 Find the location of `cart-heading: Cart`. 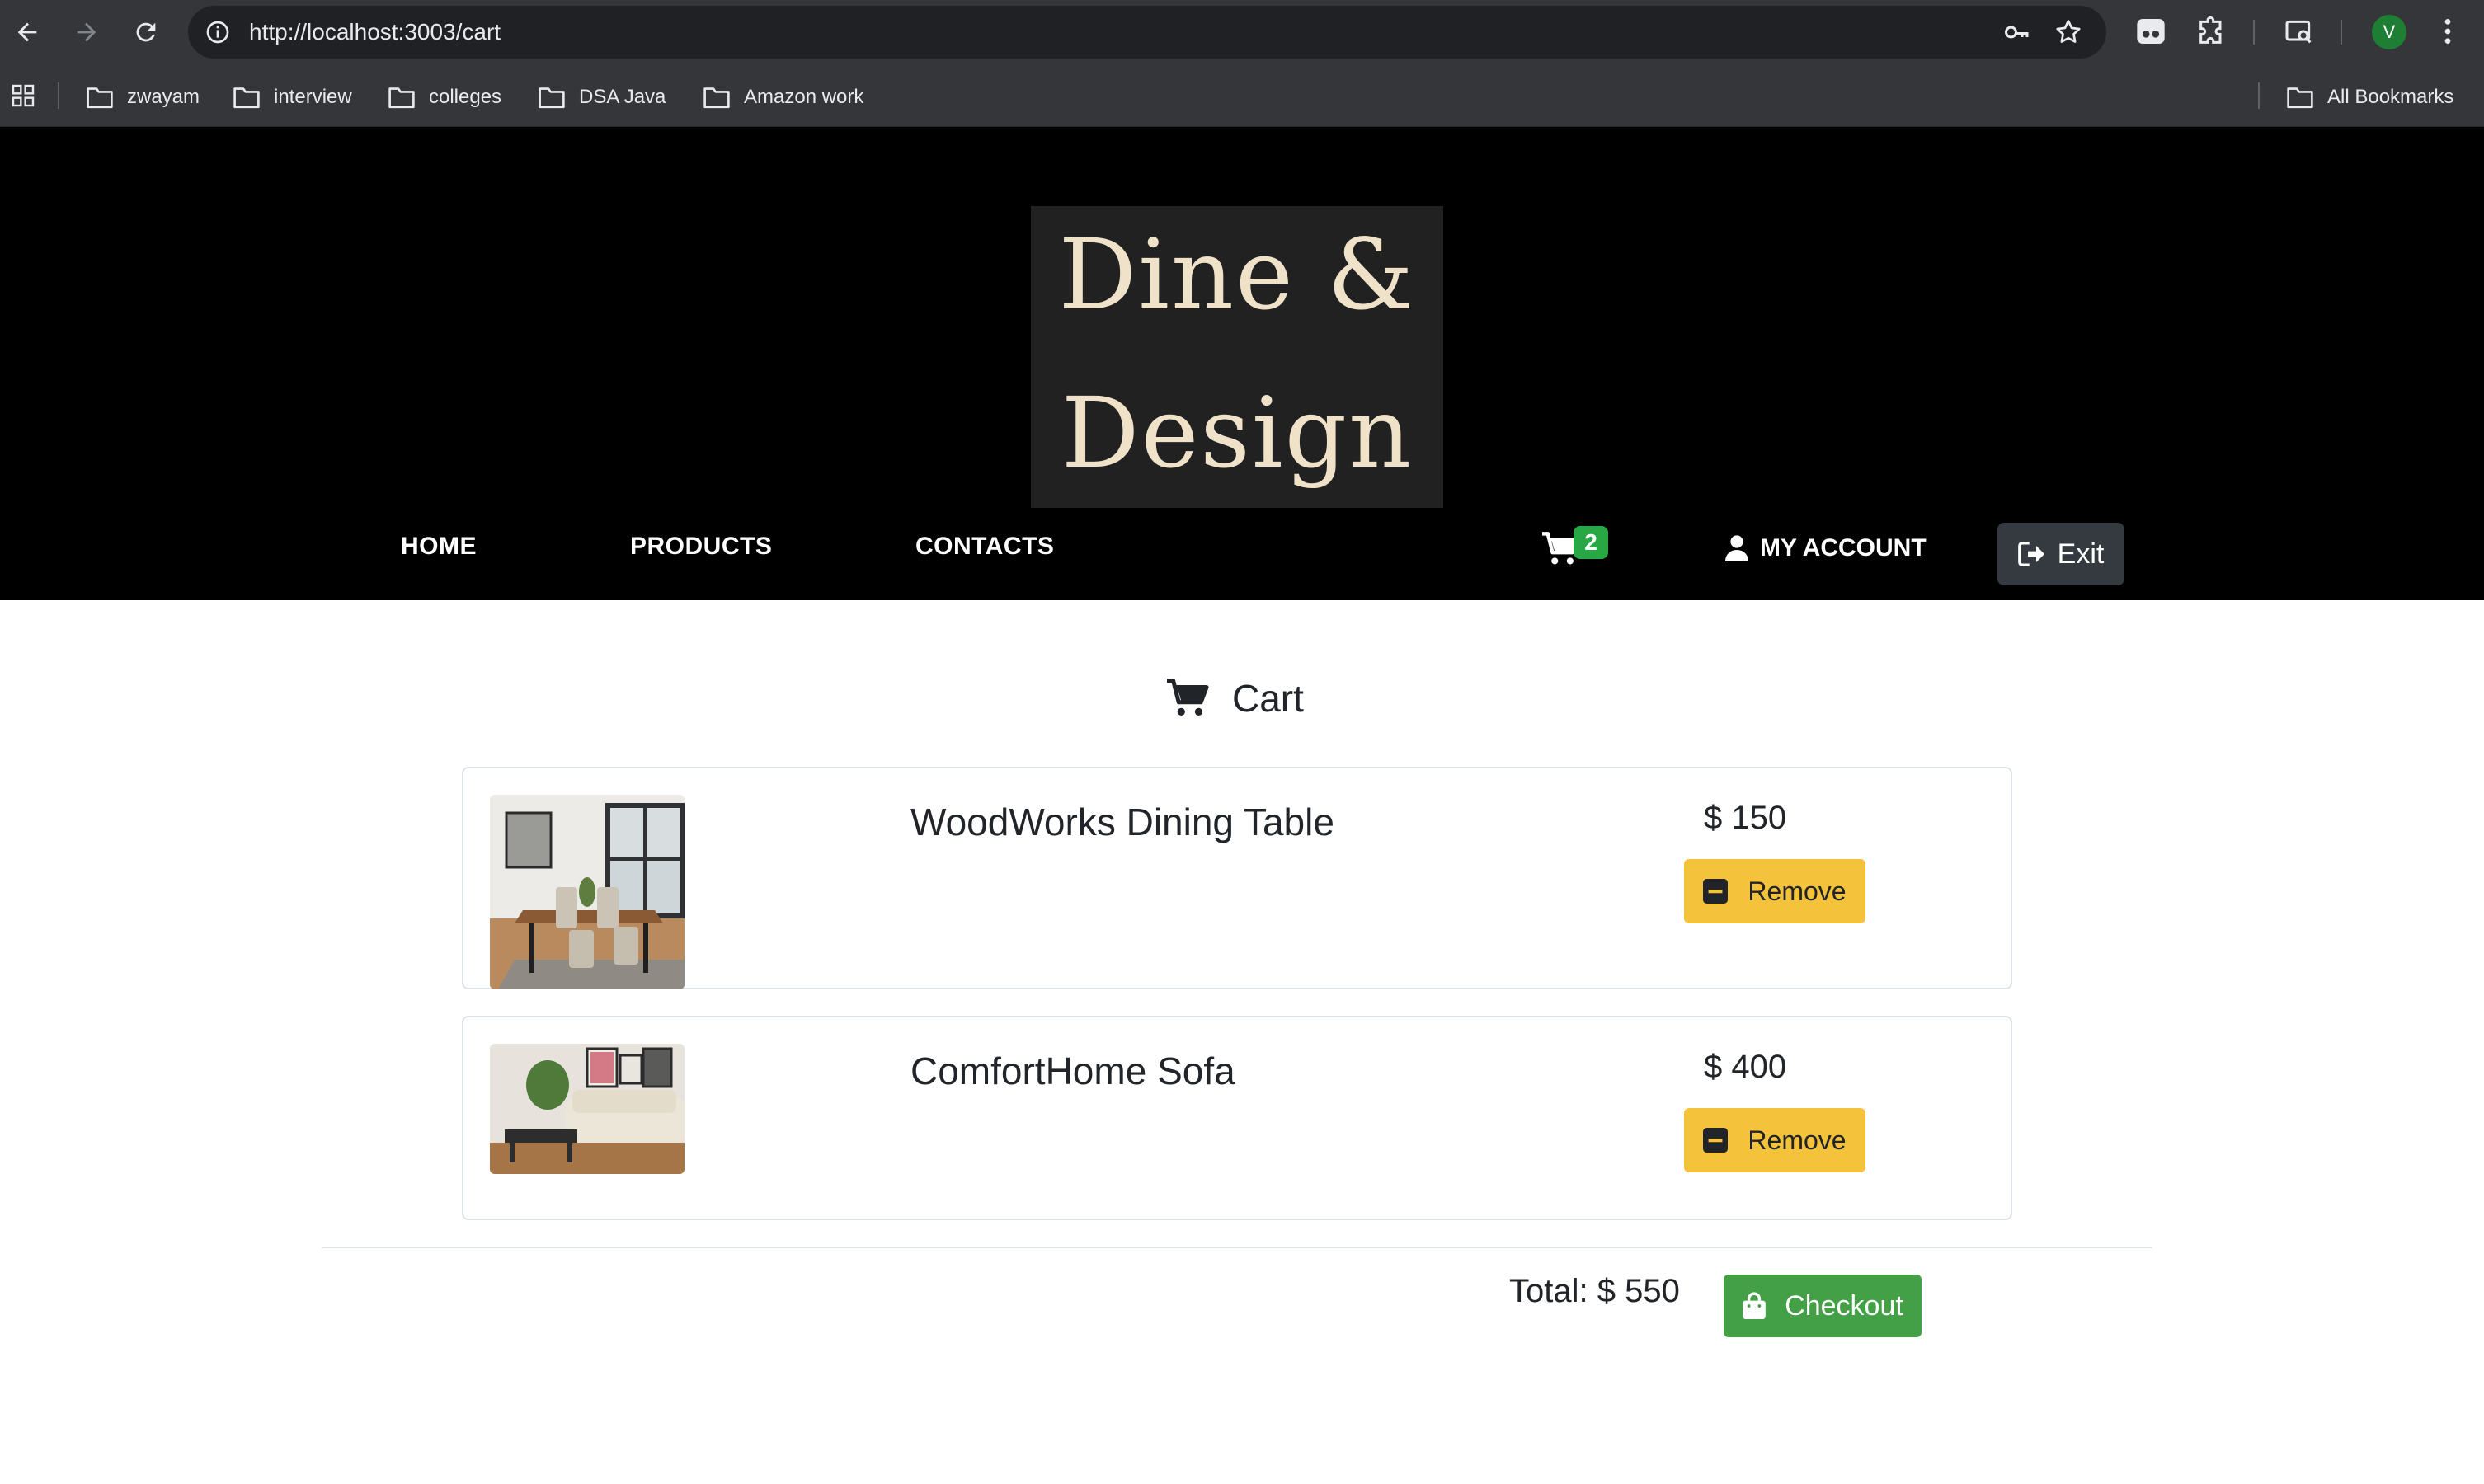

cart-heading: Cart is located at coordinates (1234, 698).